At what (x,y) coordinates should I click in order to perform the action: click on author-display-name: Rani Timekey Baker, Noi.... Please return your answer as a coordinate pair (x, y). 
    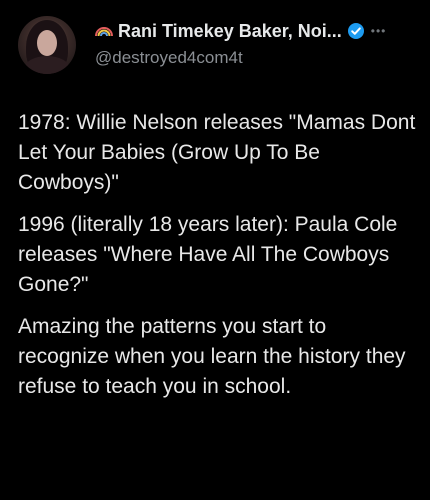
    Looking at the image, I should click on (230, 31).